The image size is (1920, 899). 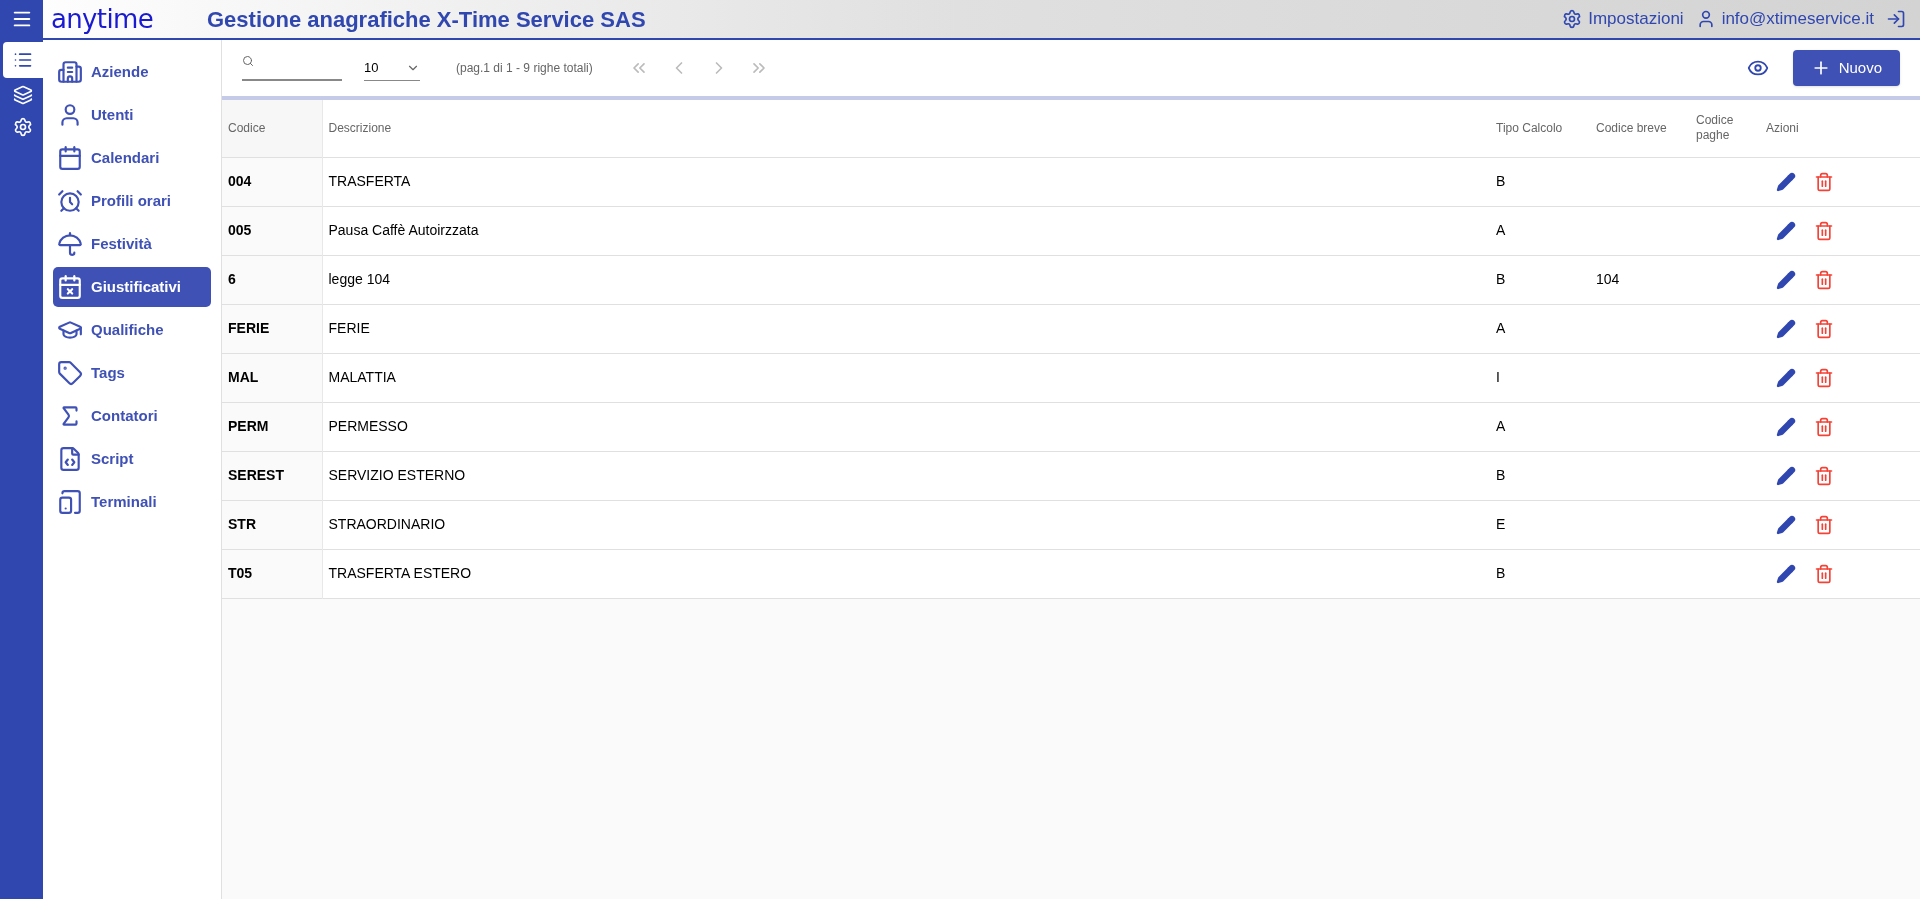 What do you see at coordinates (101, 19) in the screenshot?
I see `logo: anytime` at bounding box center [101, 19].